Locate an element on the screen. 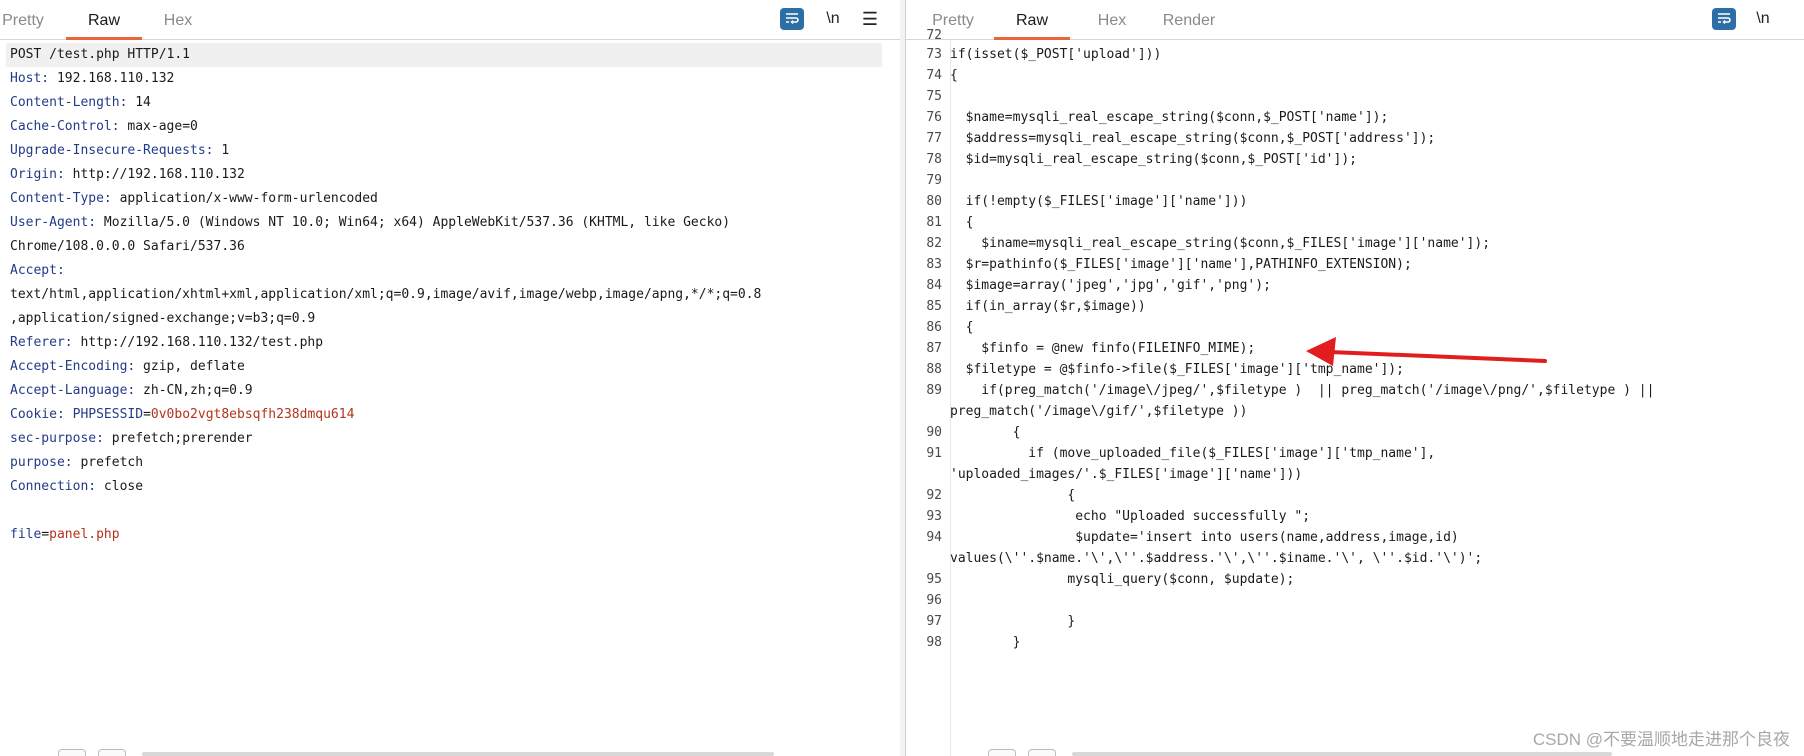 The image size is (1804, 756). header-name: Connection: is located at coordinates (53, 486).